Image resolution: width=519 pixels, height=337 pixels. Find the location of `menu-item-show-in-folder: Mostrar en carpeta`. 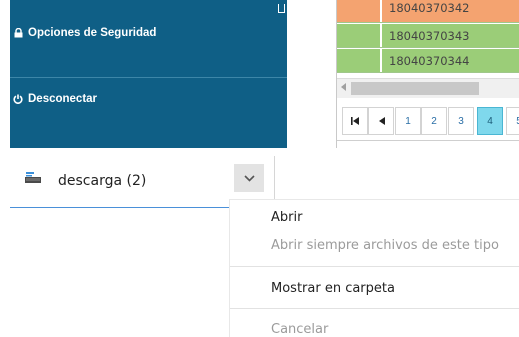

menu-item-show-in-folder: Mostrar en carpeta is located at coordinates (333, 288).